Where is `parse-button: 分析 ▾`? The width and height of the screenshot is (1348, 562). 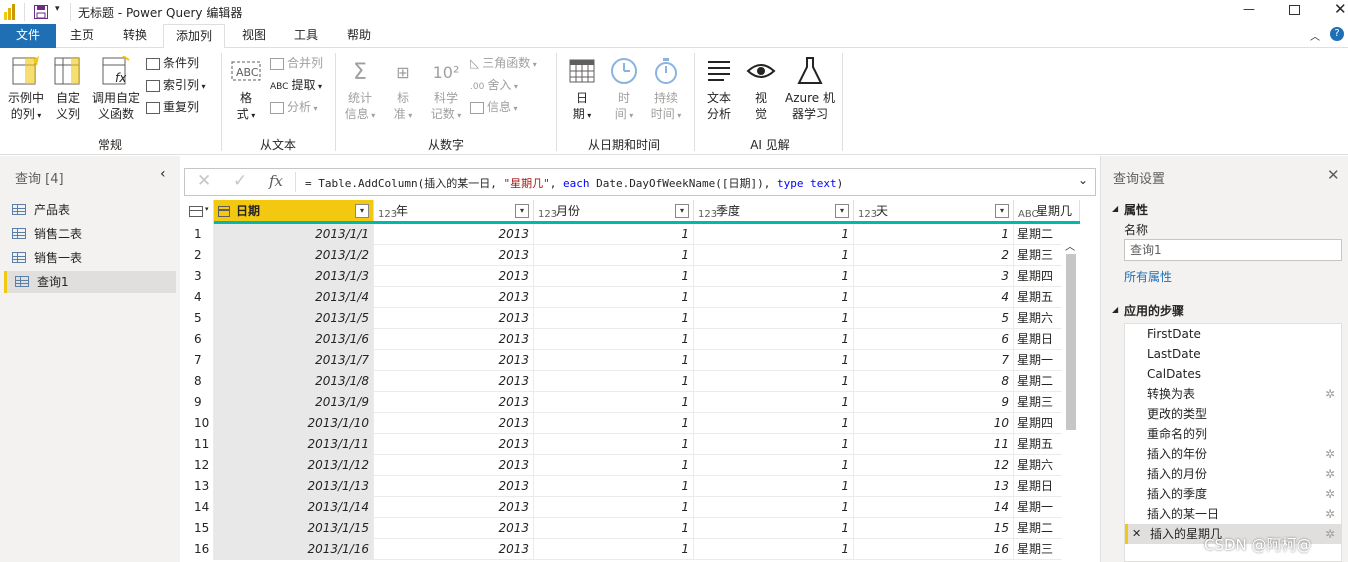
parse-button: 分析 ▾ is located at coordinates (294, 107).